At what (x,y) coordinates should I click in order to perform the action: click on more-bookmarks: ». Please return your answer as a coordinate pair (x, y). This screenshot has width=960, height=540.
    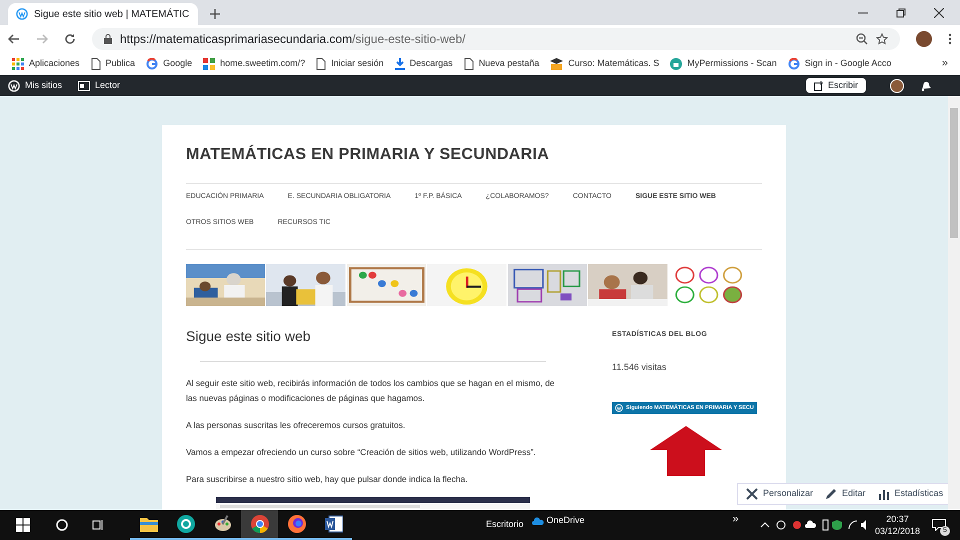
    Looking at the image, I should click on (945, 63).